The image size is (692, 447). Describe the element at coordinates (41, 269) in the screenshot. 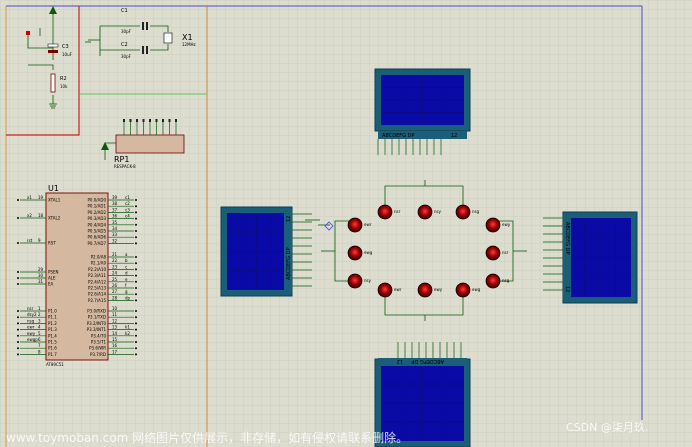

I see `mcu-pin-number: 29` at that location.